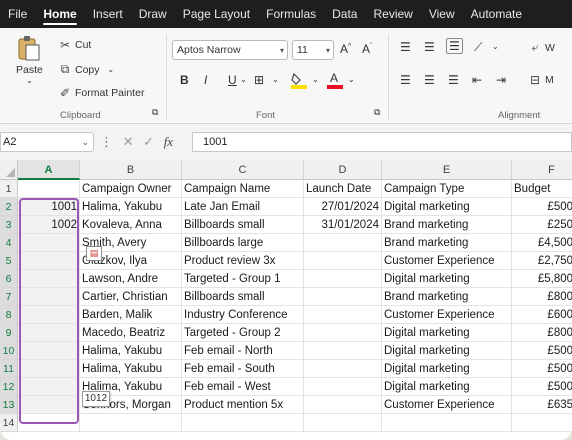  What do you see at coordinates (447, 261) in the screenshot?
I see `cell-e5: Customer Experience` at bounding box center [447, 261].